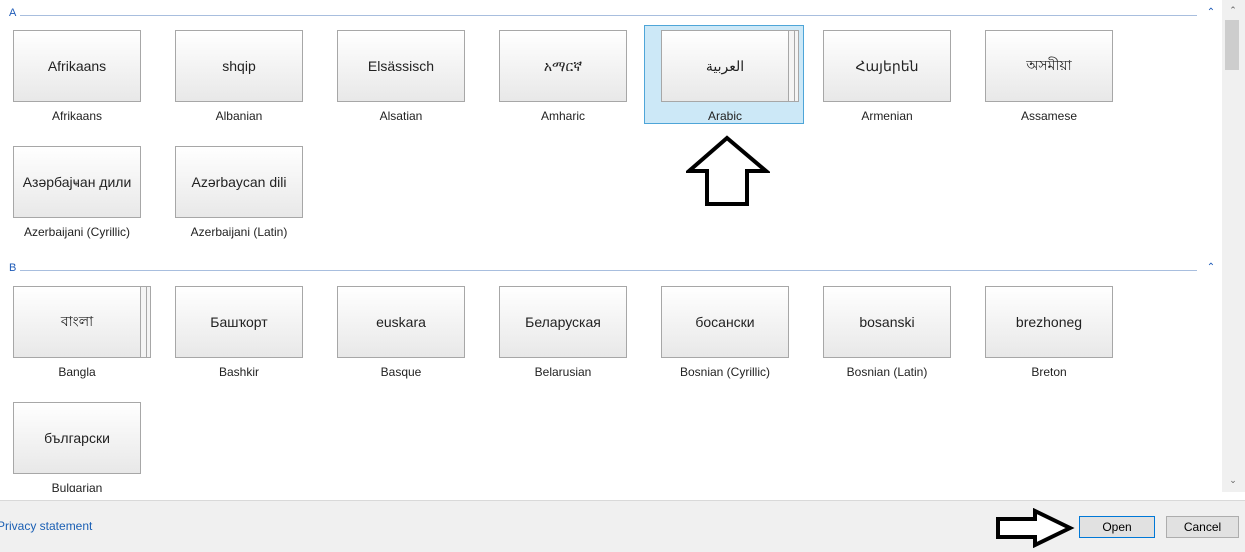 This screenshot has width=1245, height=552. I want to click on native-label: shqip, so click(239, 66).